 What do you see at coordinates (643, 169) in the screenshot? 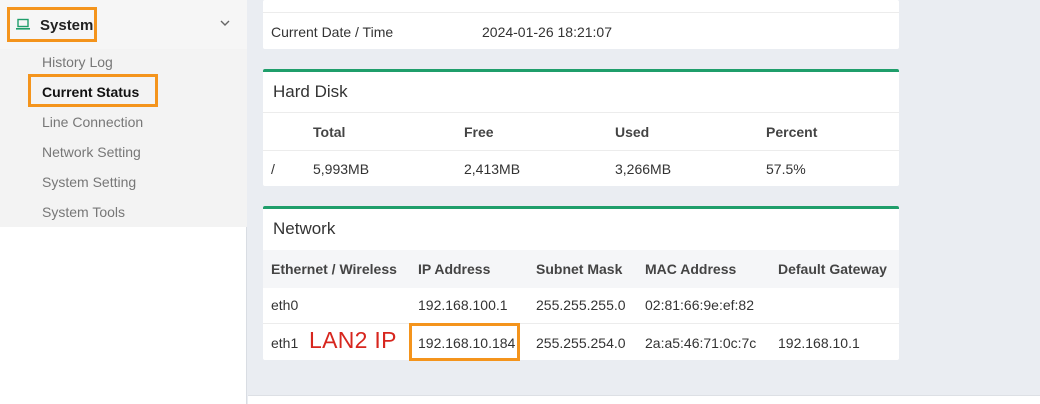
I see `disk-used: 3,266MB` at bounding box center [643, 169].